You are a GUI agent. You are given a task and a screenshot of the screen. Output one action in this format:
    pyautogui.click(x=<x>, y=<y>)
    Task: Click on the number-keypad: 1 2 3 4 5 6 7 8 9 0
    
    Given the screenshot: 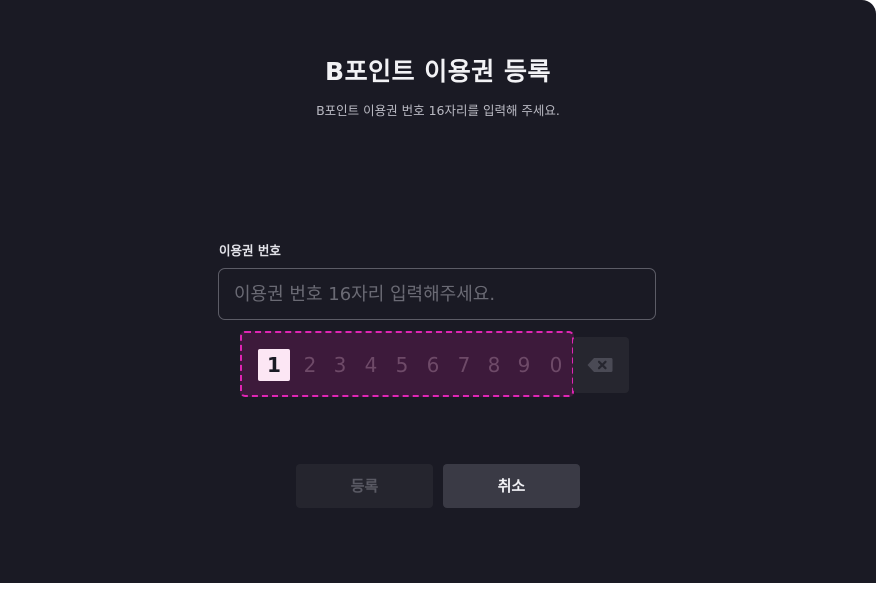 What is the action you would take?
    pyautogui.click(x=407, y=364)
    